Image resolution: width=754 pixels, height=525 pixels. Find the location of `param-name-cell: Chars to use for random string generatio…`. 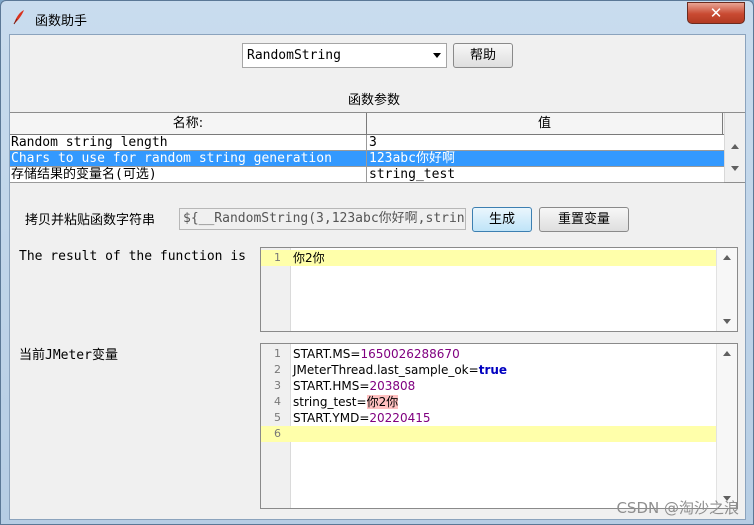

param-name-cell: Chars to use for random string generatio… is located at coordinates (188, 158).